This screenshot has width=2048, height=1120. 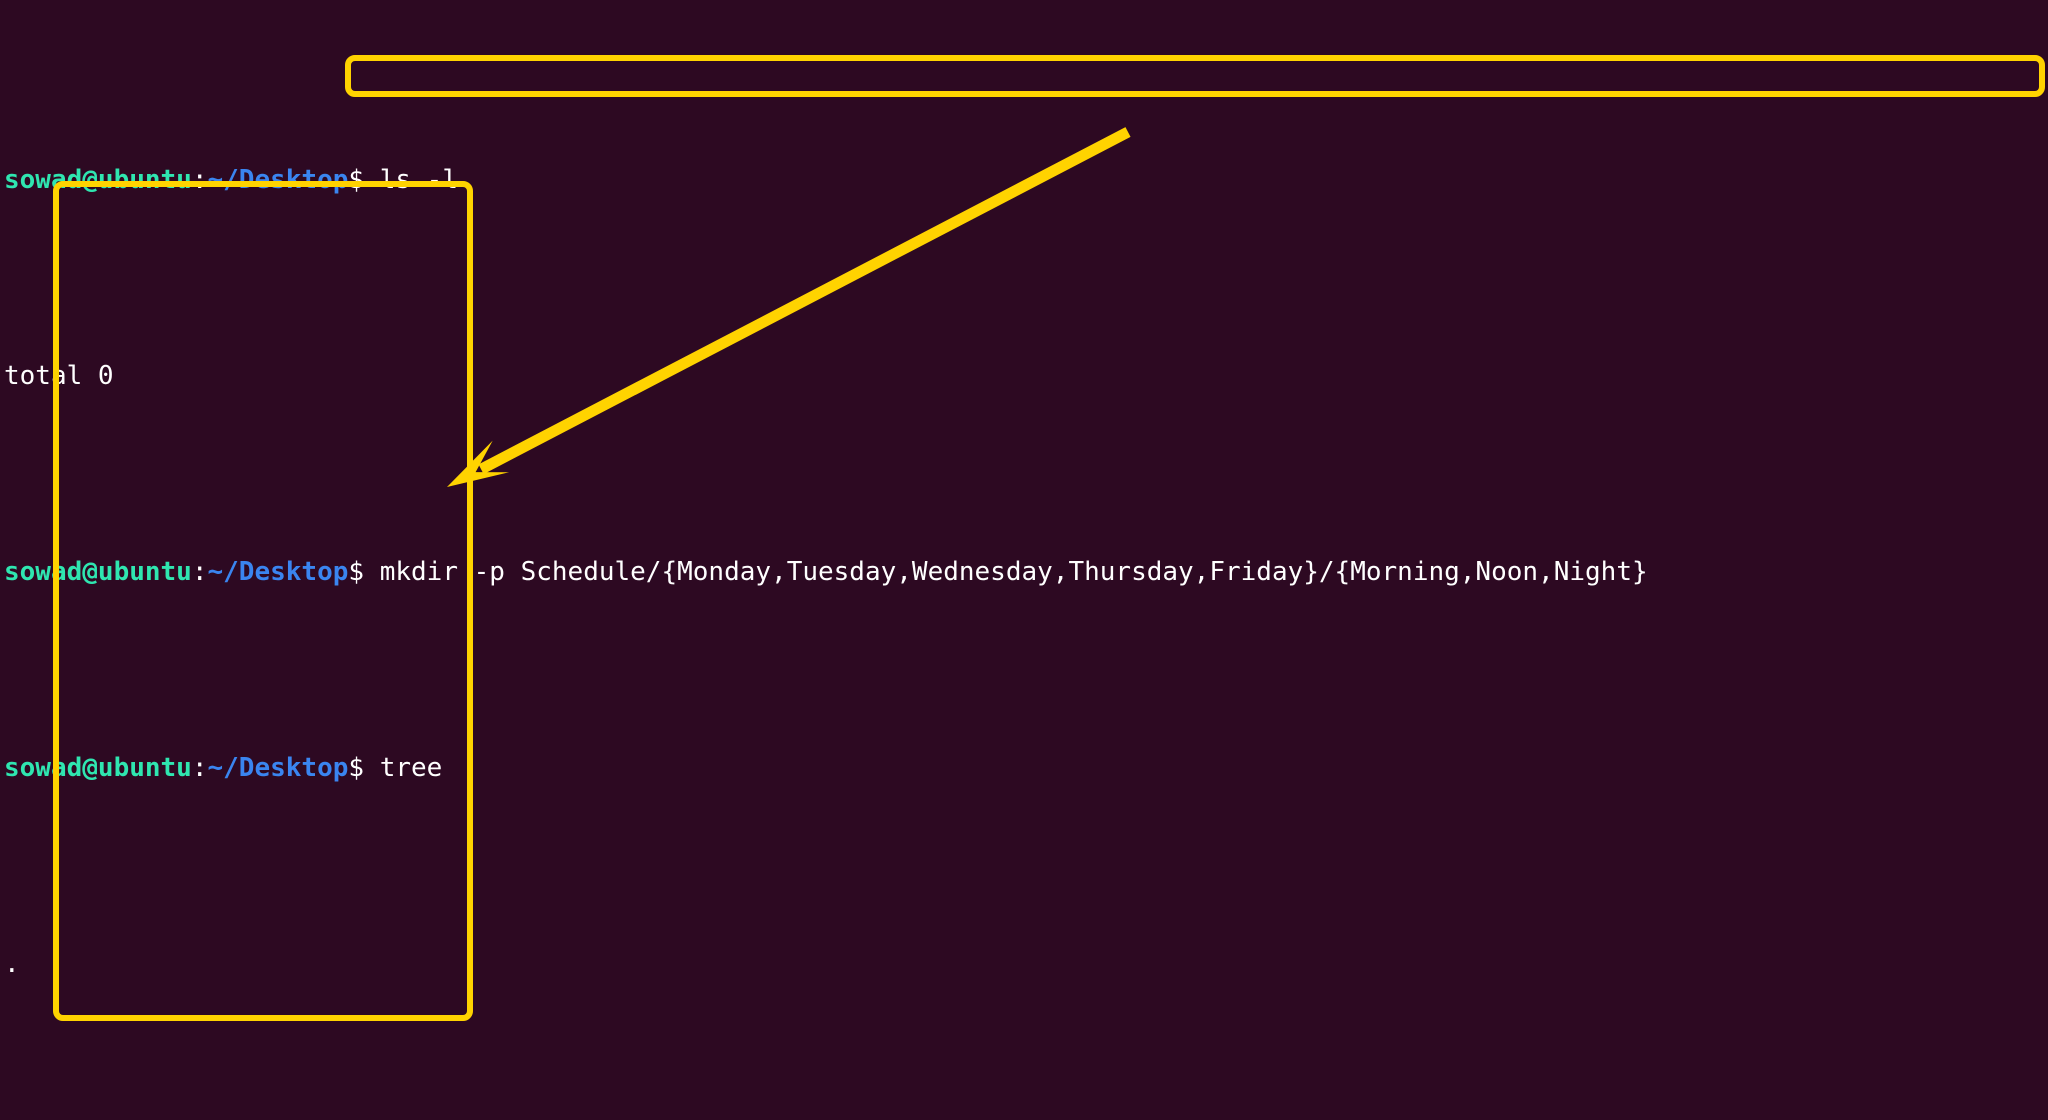 I want to click on terminal-line-command-tree: sowad@ubuntu:~/Desktop$ tree, so click(x=1026, y=768).